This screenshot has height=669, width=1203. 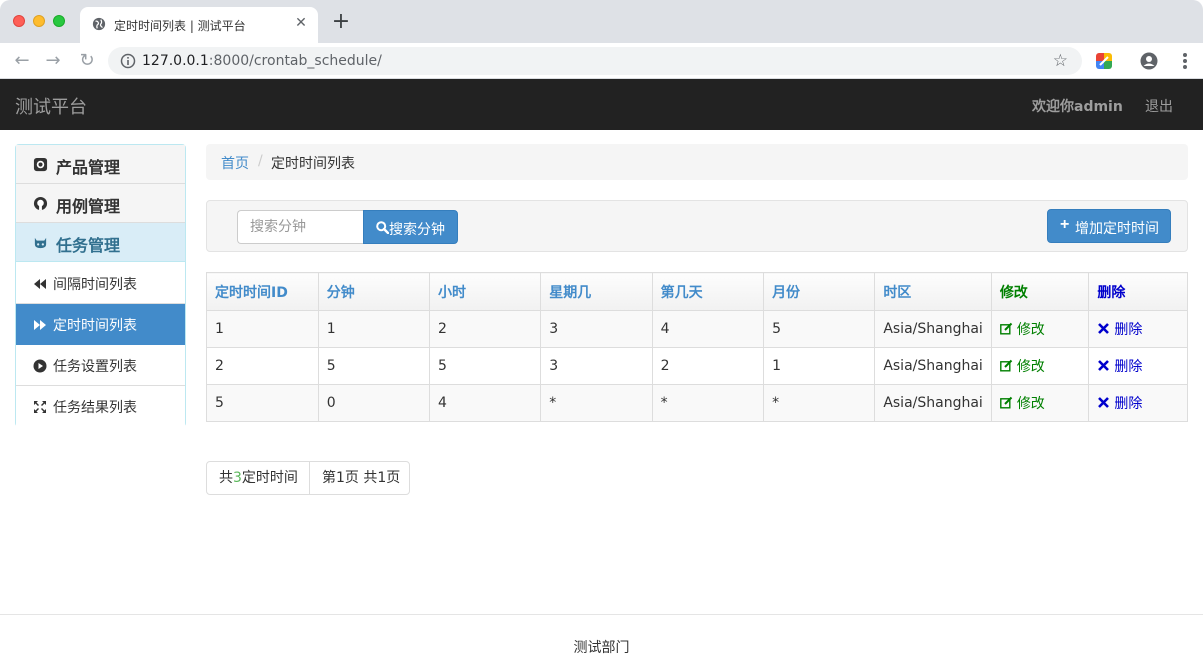 What do you see at coordinates (59, 21) in the screenshot?
I see `maximize-window-button` at bounding box center [59, 21].